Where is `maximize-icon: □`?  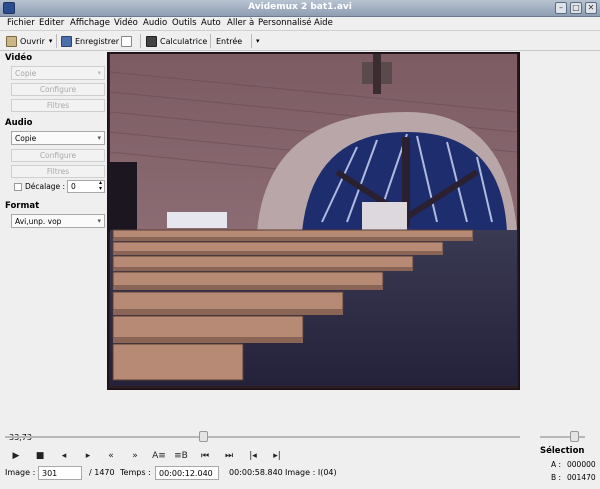
maximize-icon: □ is located at coordinates (576, 8).